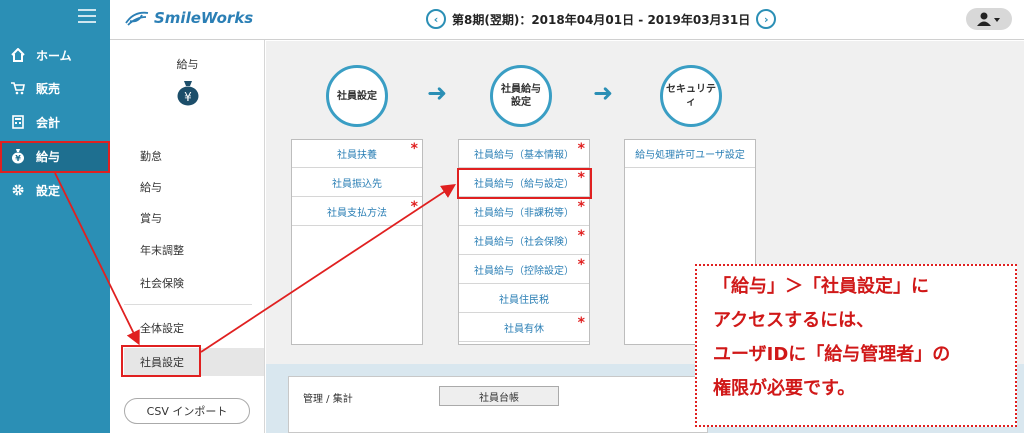 Image resolution: width=1024 pixels, height=433 pixels. Describe the element at coordinates (18, 122) in the screenshot. I see `calculator-icon` at that location.